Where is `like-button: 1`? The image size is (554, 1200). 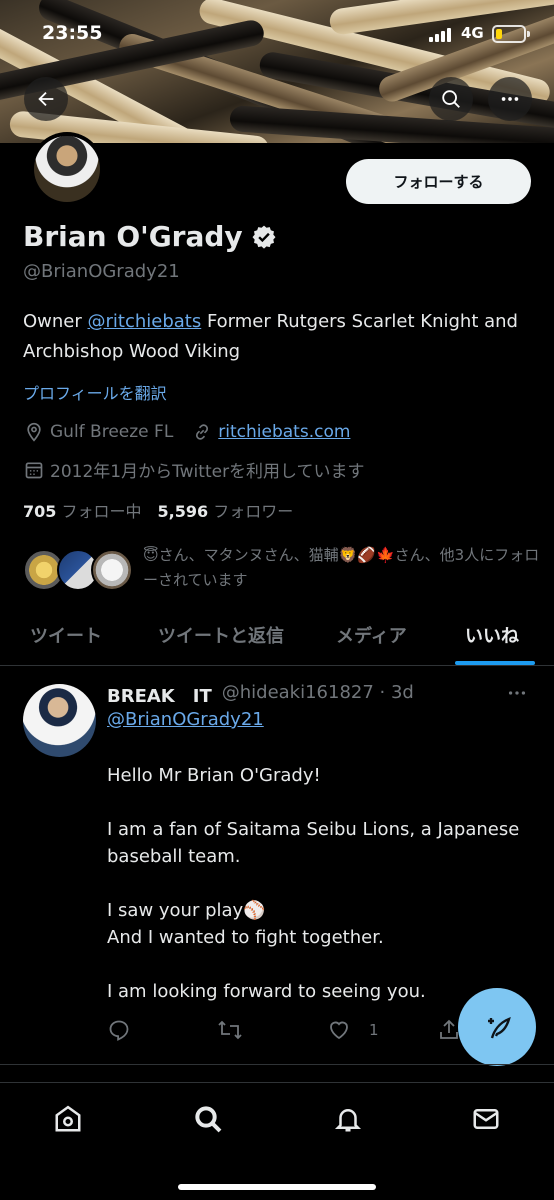 like-button: 1 is located at coordinates (353, 1030).